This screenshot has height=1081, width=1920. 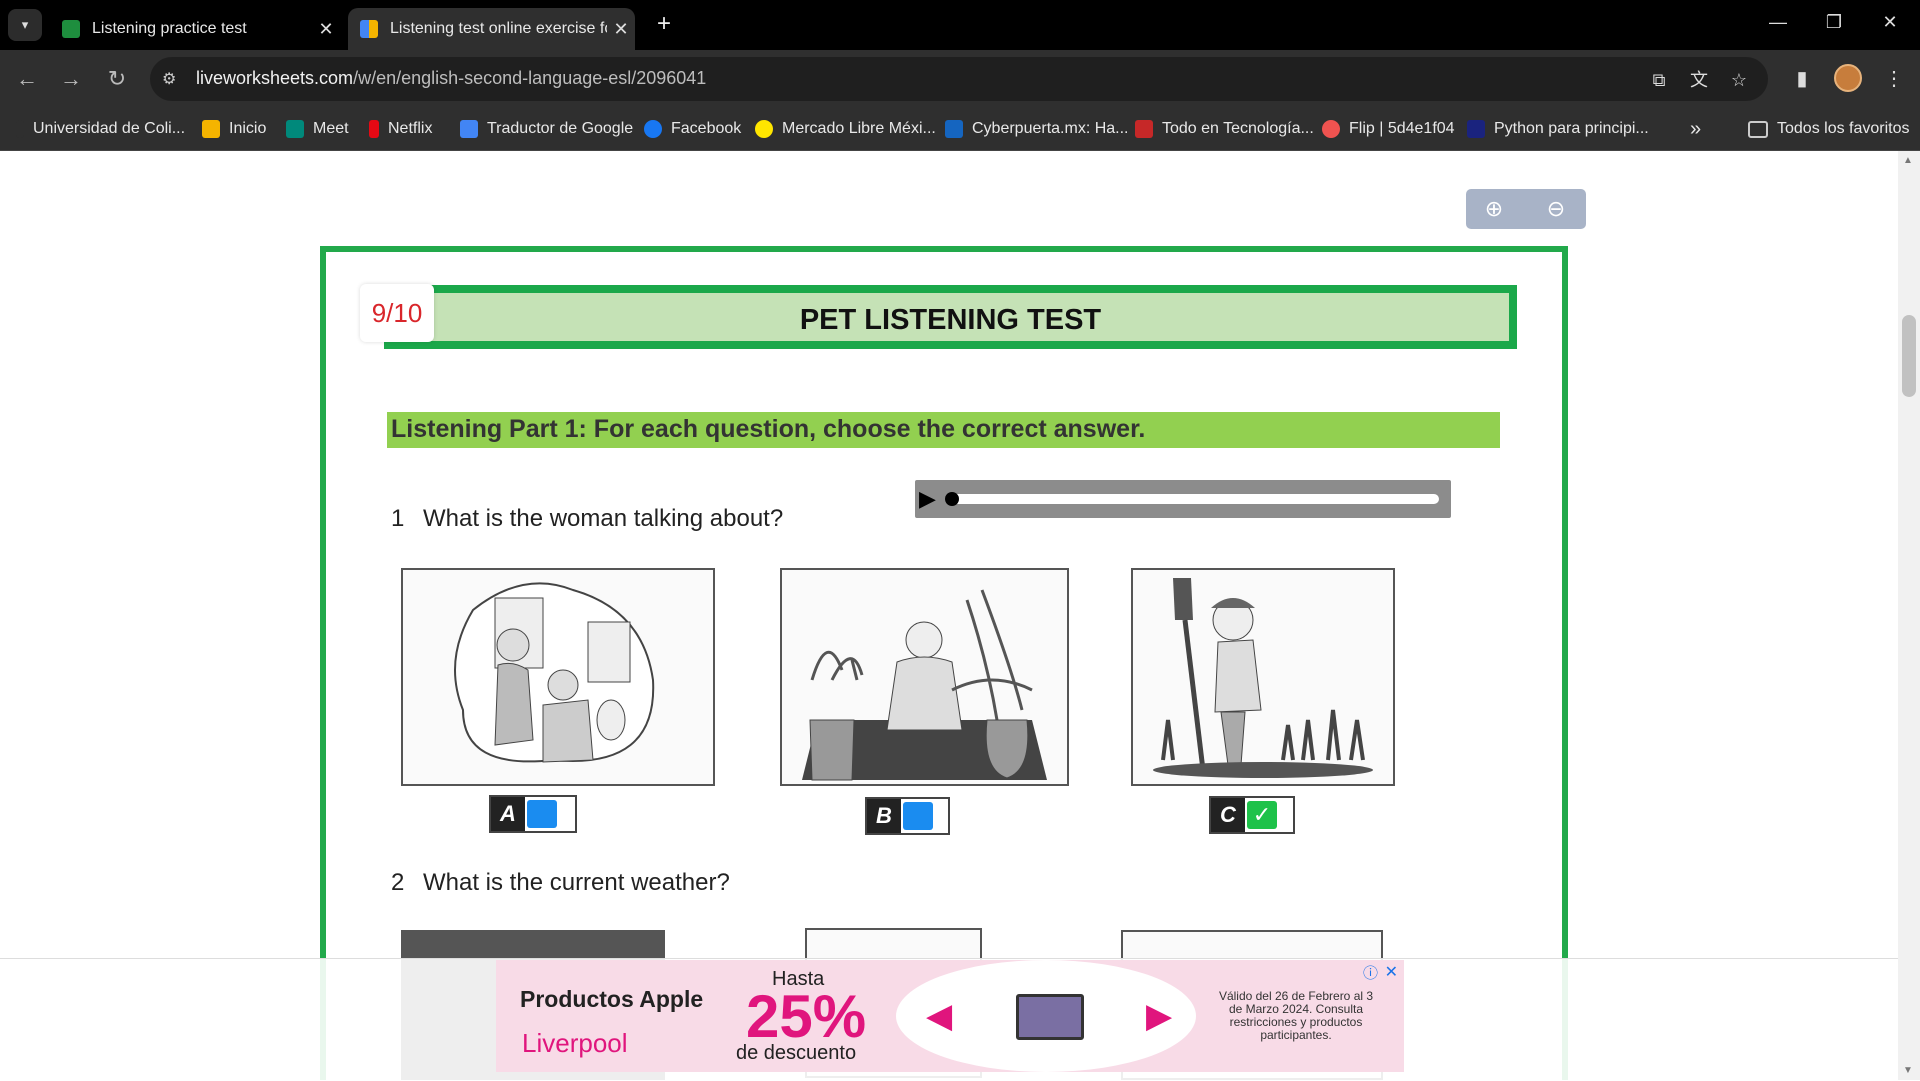 What do you see at coordinates (653, 129) in the screenshot?
I see `facebook-icon` at bounding box center [653, 129].